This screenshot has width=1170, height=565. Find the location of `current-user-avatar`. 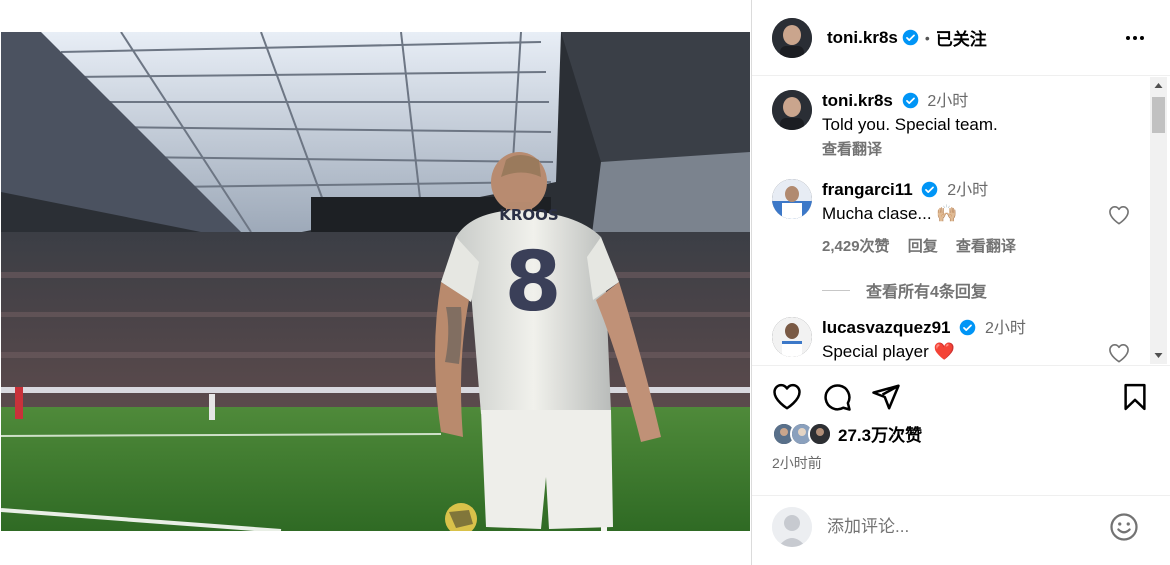

current-user-avatar is located at coordinates (792, 527).